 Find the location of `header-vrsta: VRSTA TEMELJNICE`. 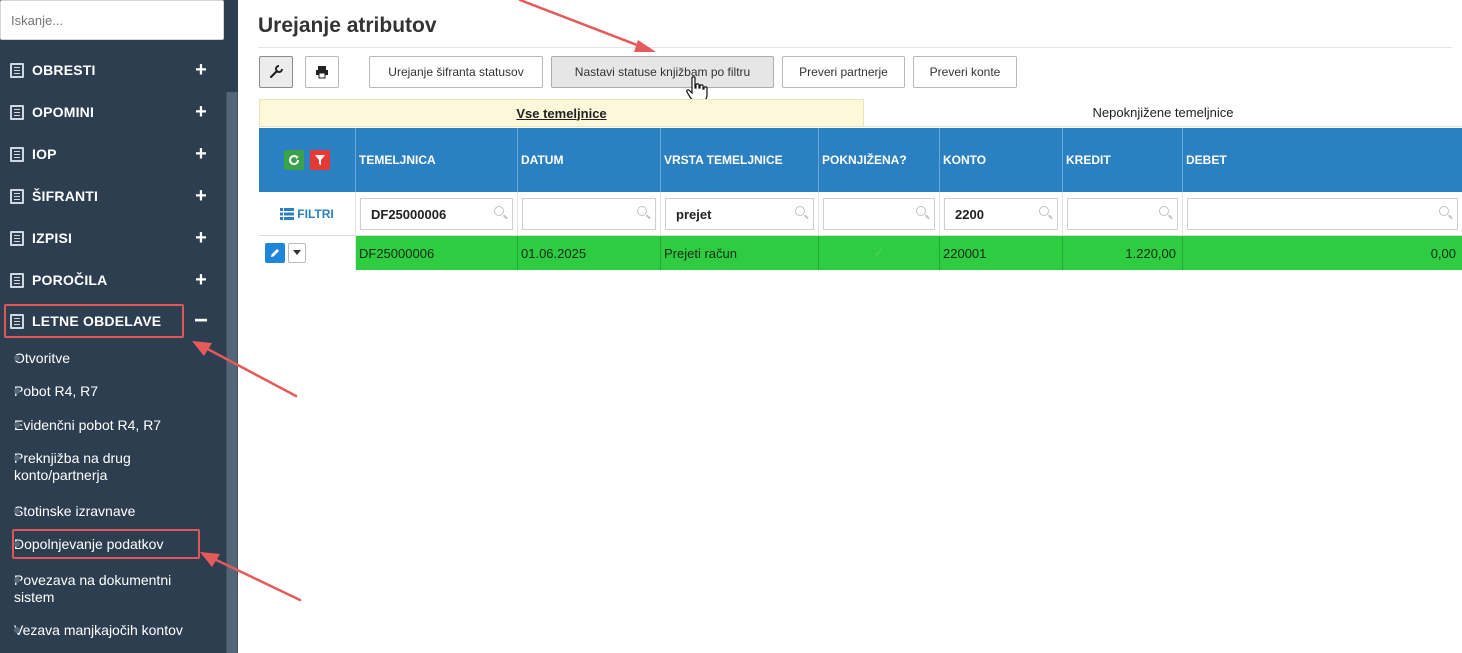

header-vrsta: VRSTA TEMELJNICE is located at coordinates (740, 160).